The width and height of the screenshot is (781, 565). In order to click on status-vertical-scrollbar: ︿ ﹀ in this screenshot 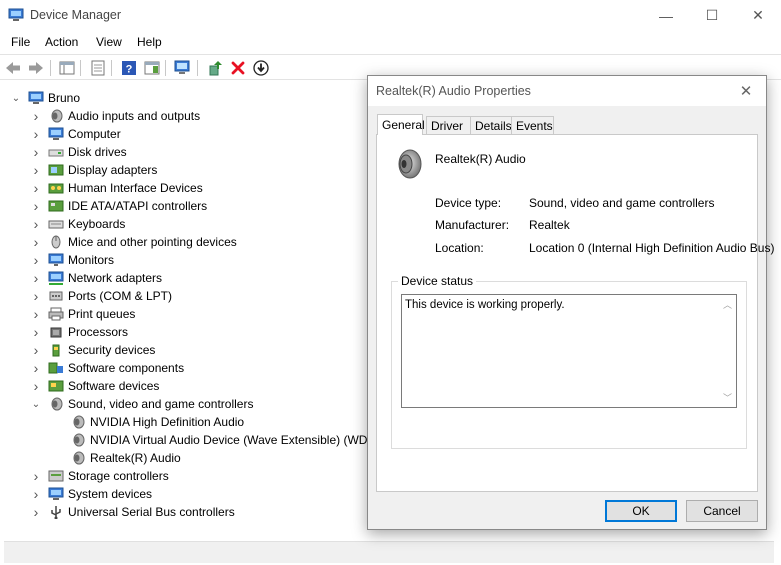, I will do `click(727, 351)`.